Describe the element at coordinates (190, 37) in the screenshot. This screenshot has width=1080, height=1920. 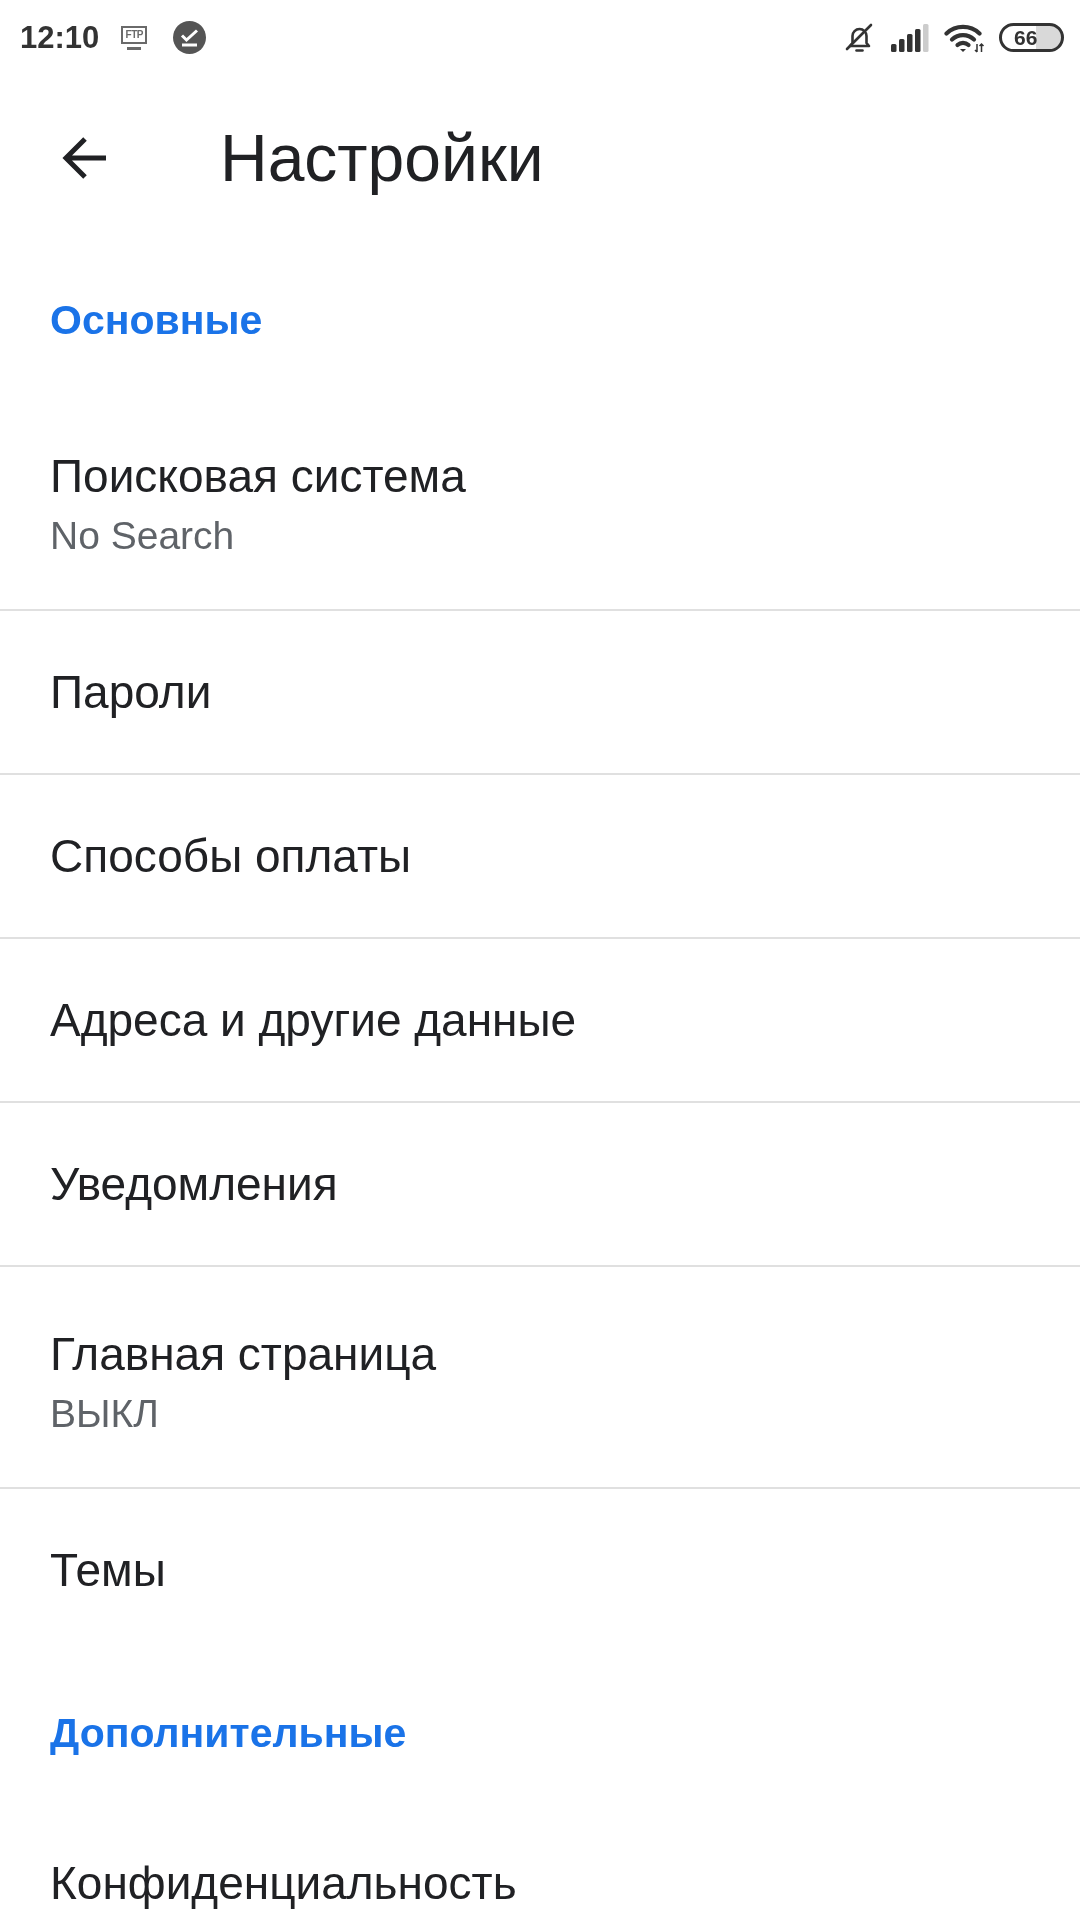
I see `check-circle-icon` at that location.